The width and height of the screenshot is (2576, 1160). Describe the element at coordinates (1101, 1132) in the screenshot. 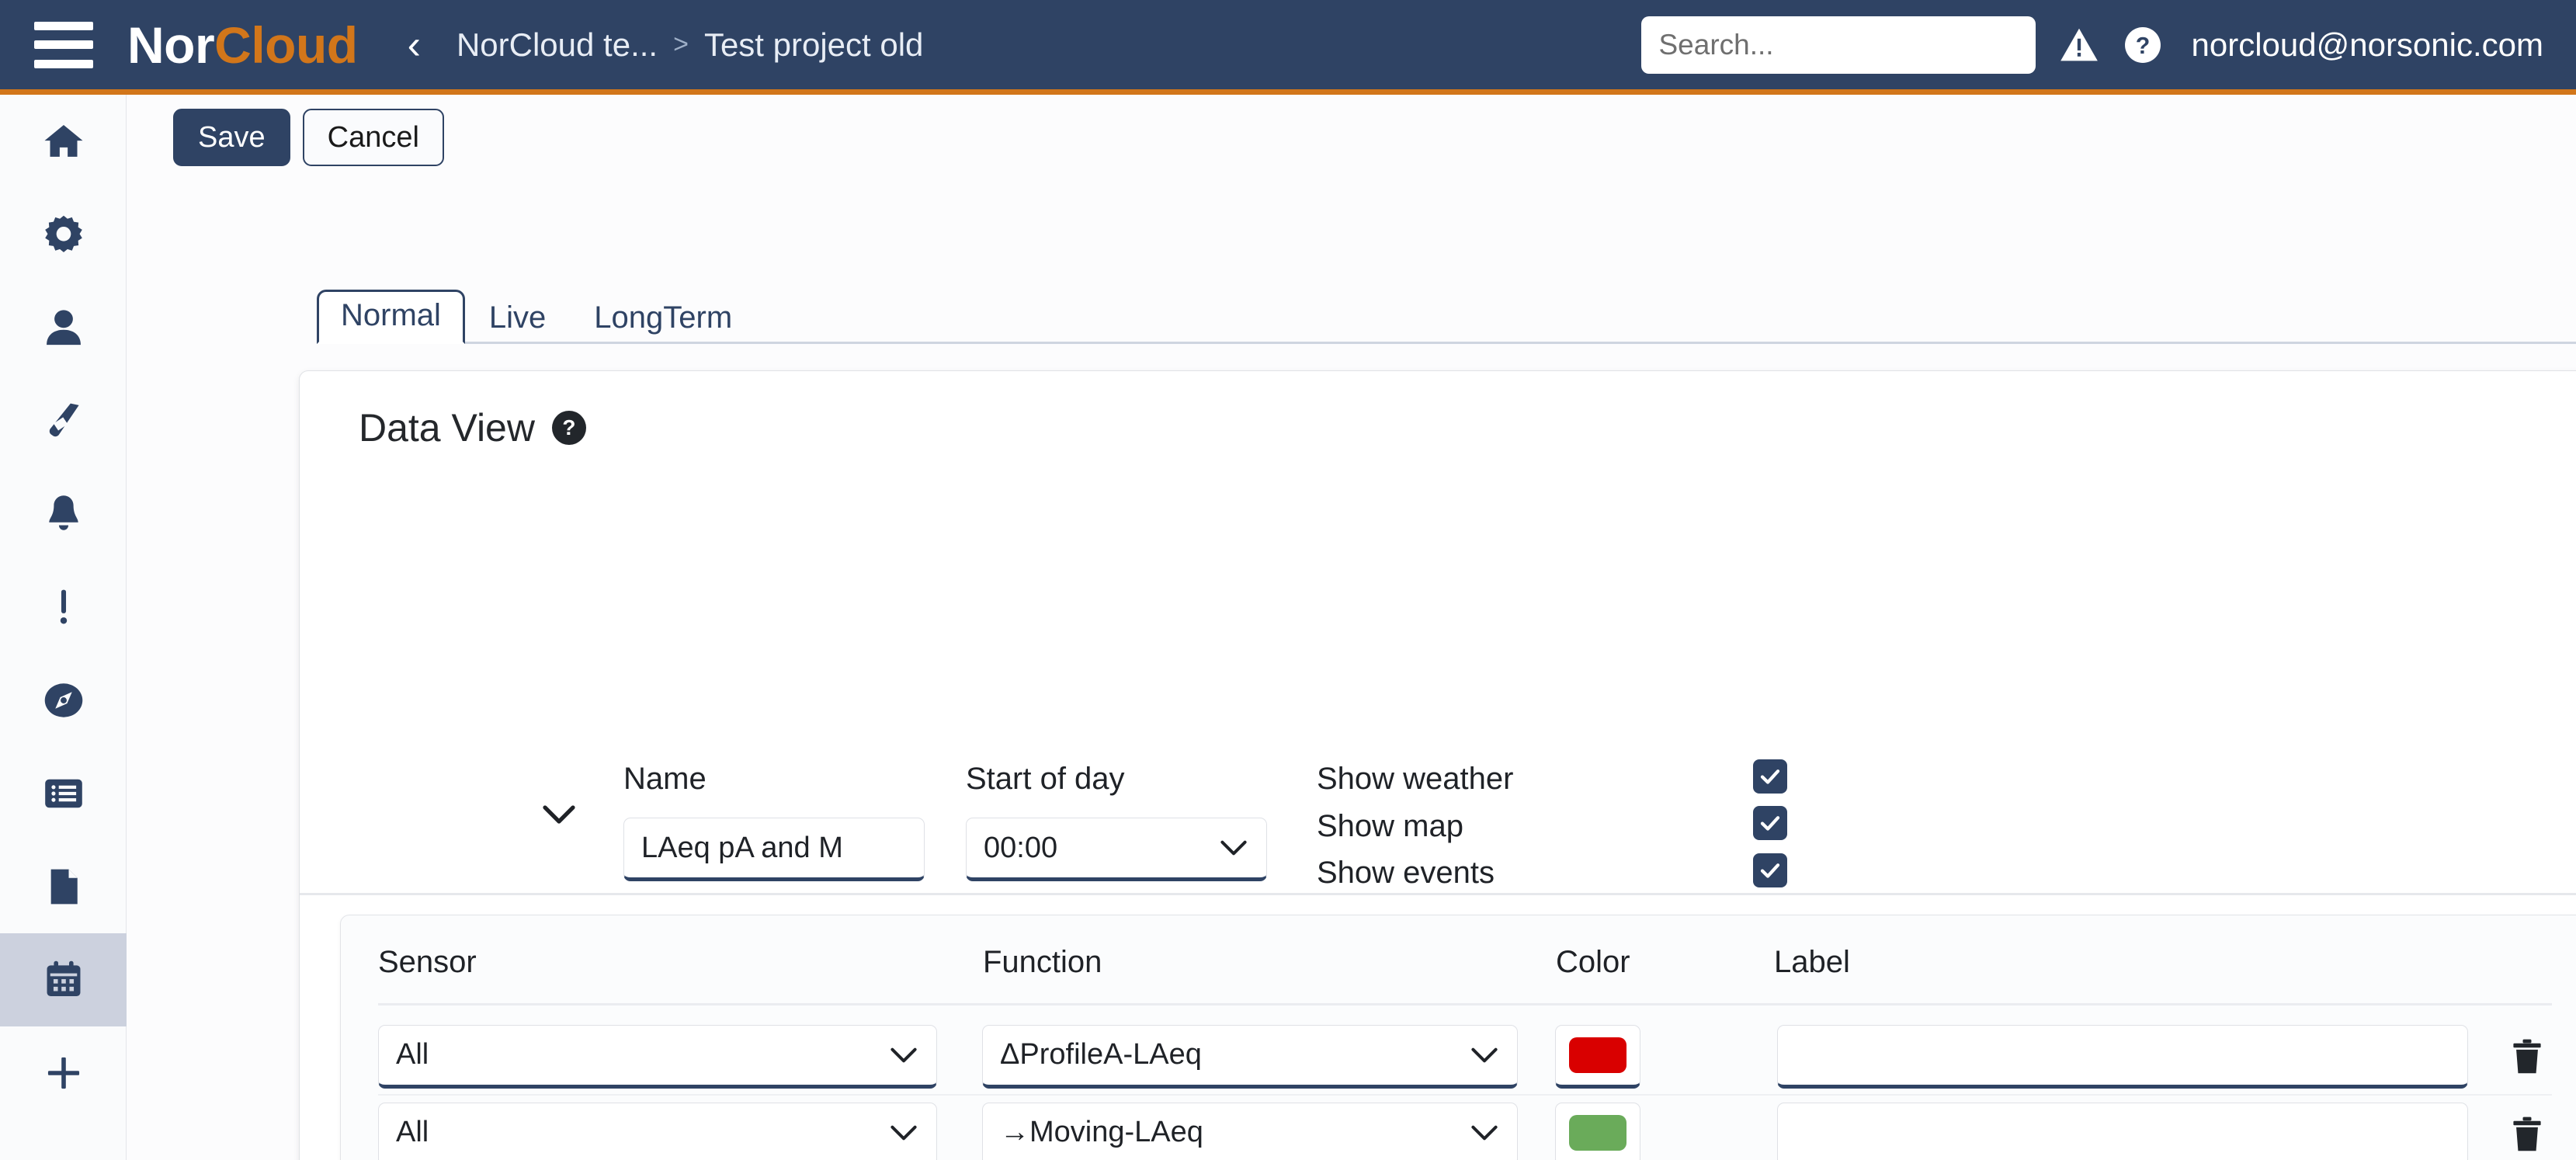

I see `function-value: →Moving-LAeq` at that location.